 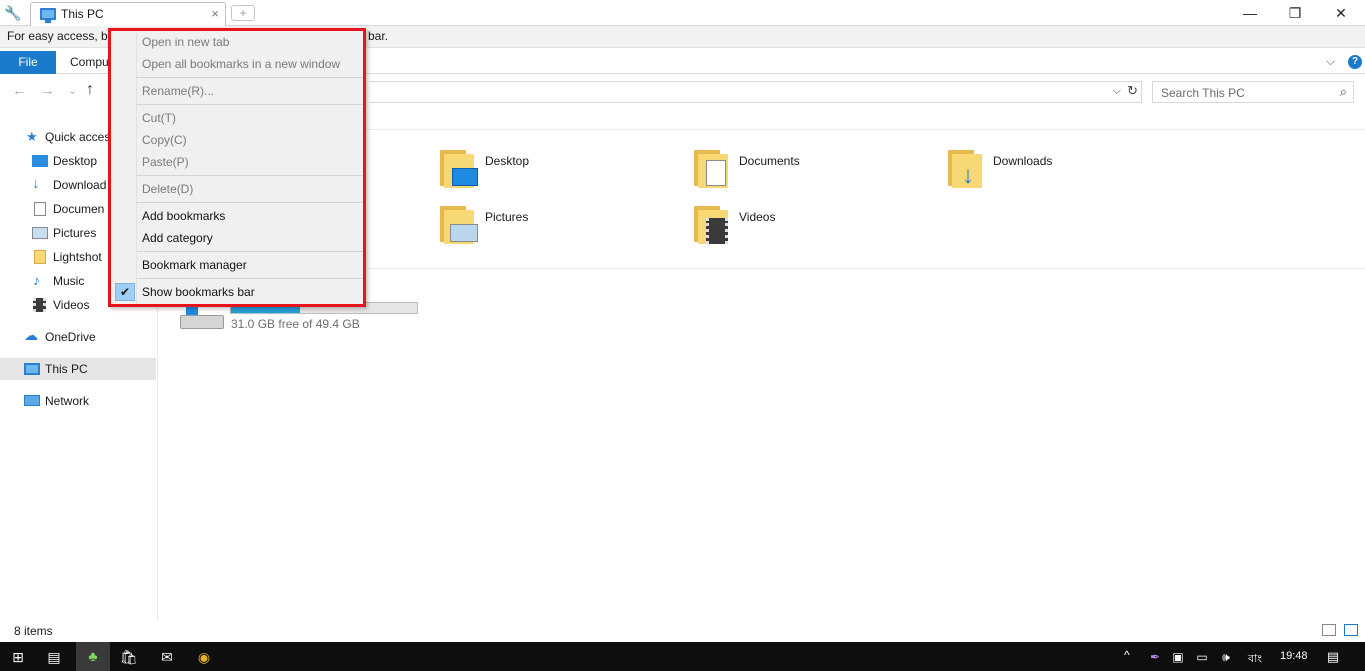 I want to click on folder-documents: Documents, so click(x=814, y=172).